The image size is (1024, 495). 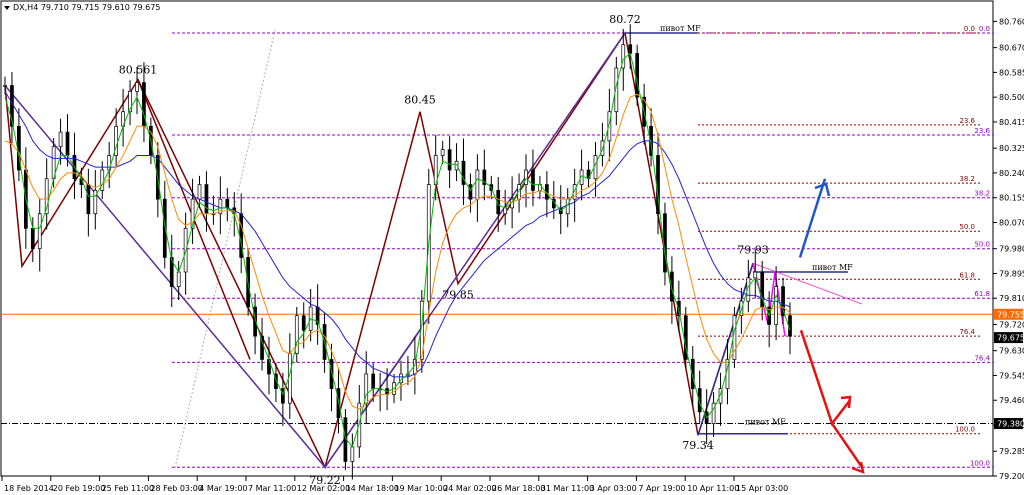 What do you see at coordinates (1011, 198) in the screenshot?
I see `y-tick-label: 80.155` at bounding box center [1011, 198].